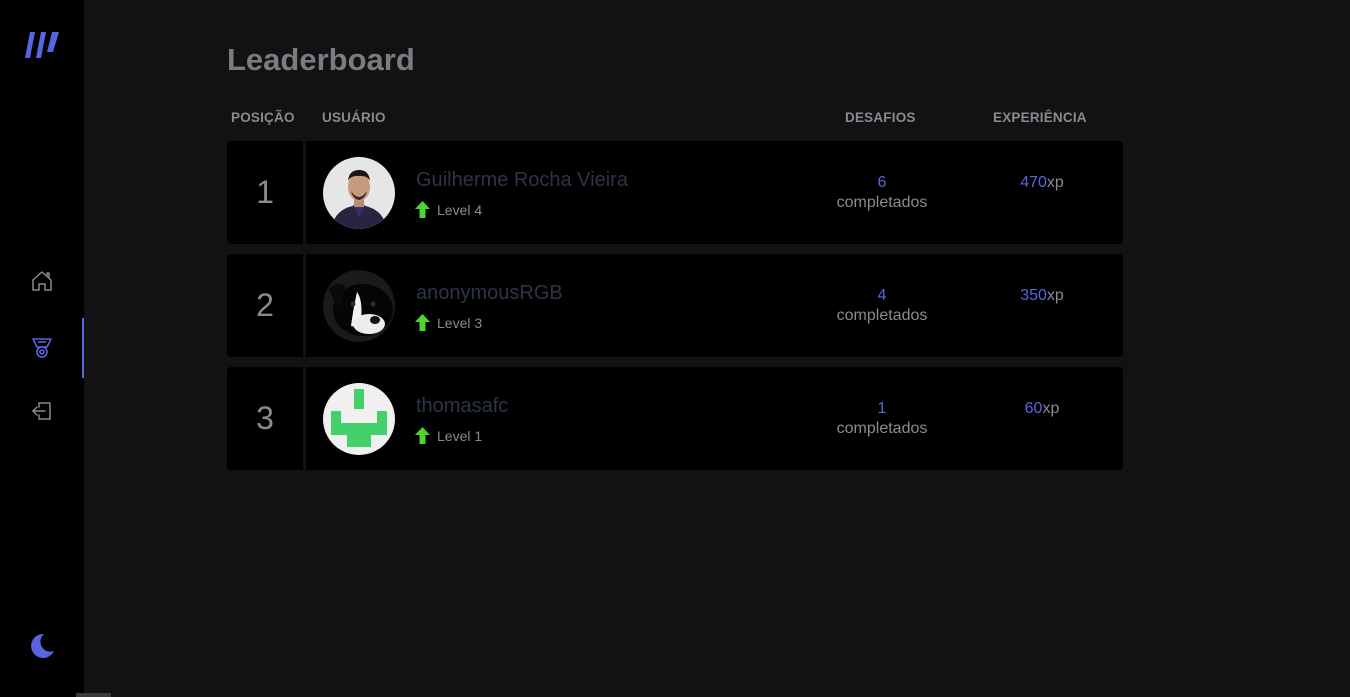 This screenshot has height=697, width=1350. Describe the element at coordinates (460, 322) in the screenshot. I see `level-label: Level 3` at that location.